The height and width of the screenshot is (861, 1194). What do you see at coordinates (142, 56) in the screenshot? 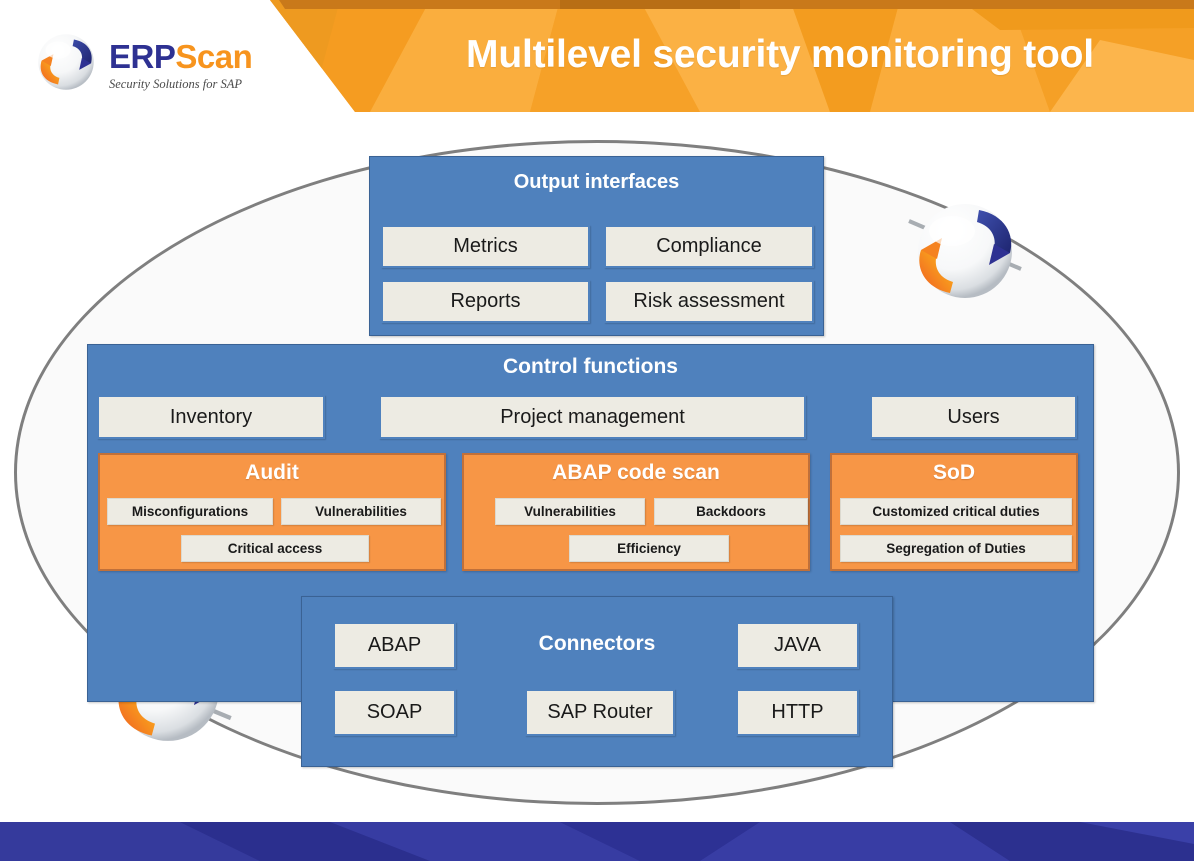
I see `brand-name-erp: ERP` at bounding box center [142, 56].